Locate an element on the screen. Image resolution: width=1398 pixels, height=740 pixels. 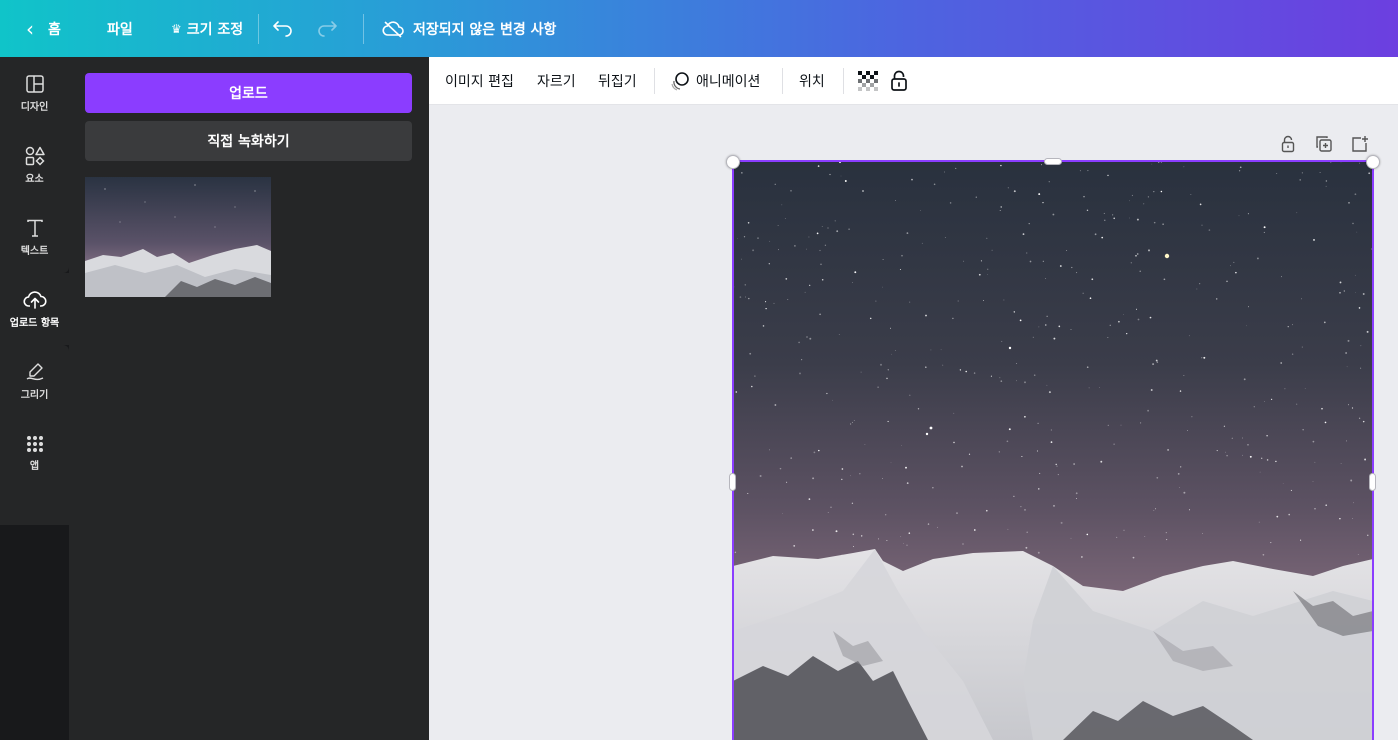
layout-icon is located at coordinates (34, 83).